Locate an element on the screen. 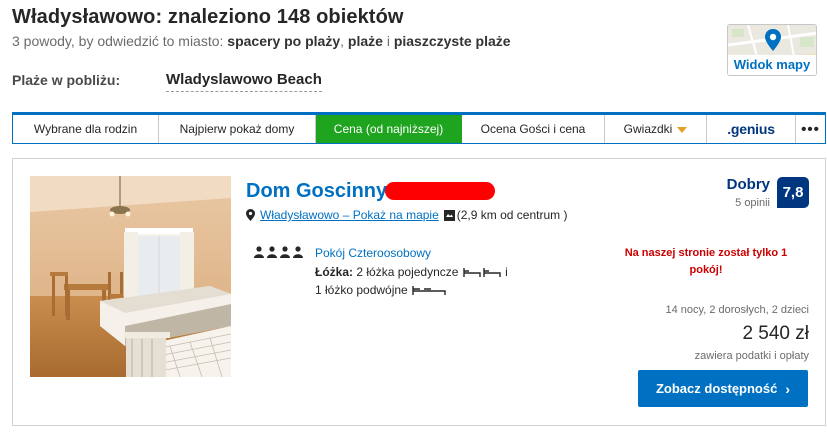 This screenshot has height=435, width=827. sort-tab-stars: Gwiazdki is located at coordinates (656, 129).